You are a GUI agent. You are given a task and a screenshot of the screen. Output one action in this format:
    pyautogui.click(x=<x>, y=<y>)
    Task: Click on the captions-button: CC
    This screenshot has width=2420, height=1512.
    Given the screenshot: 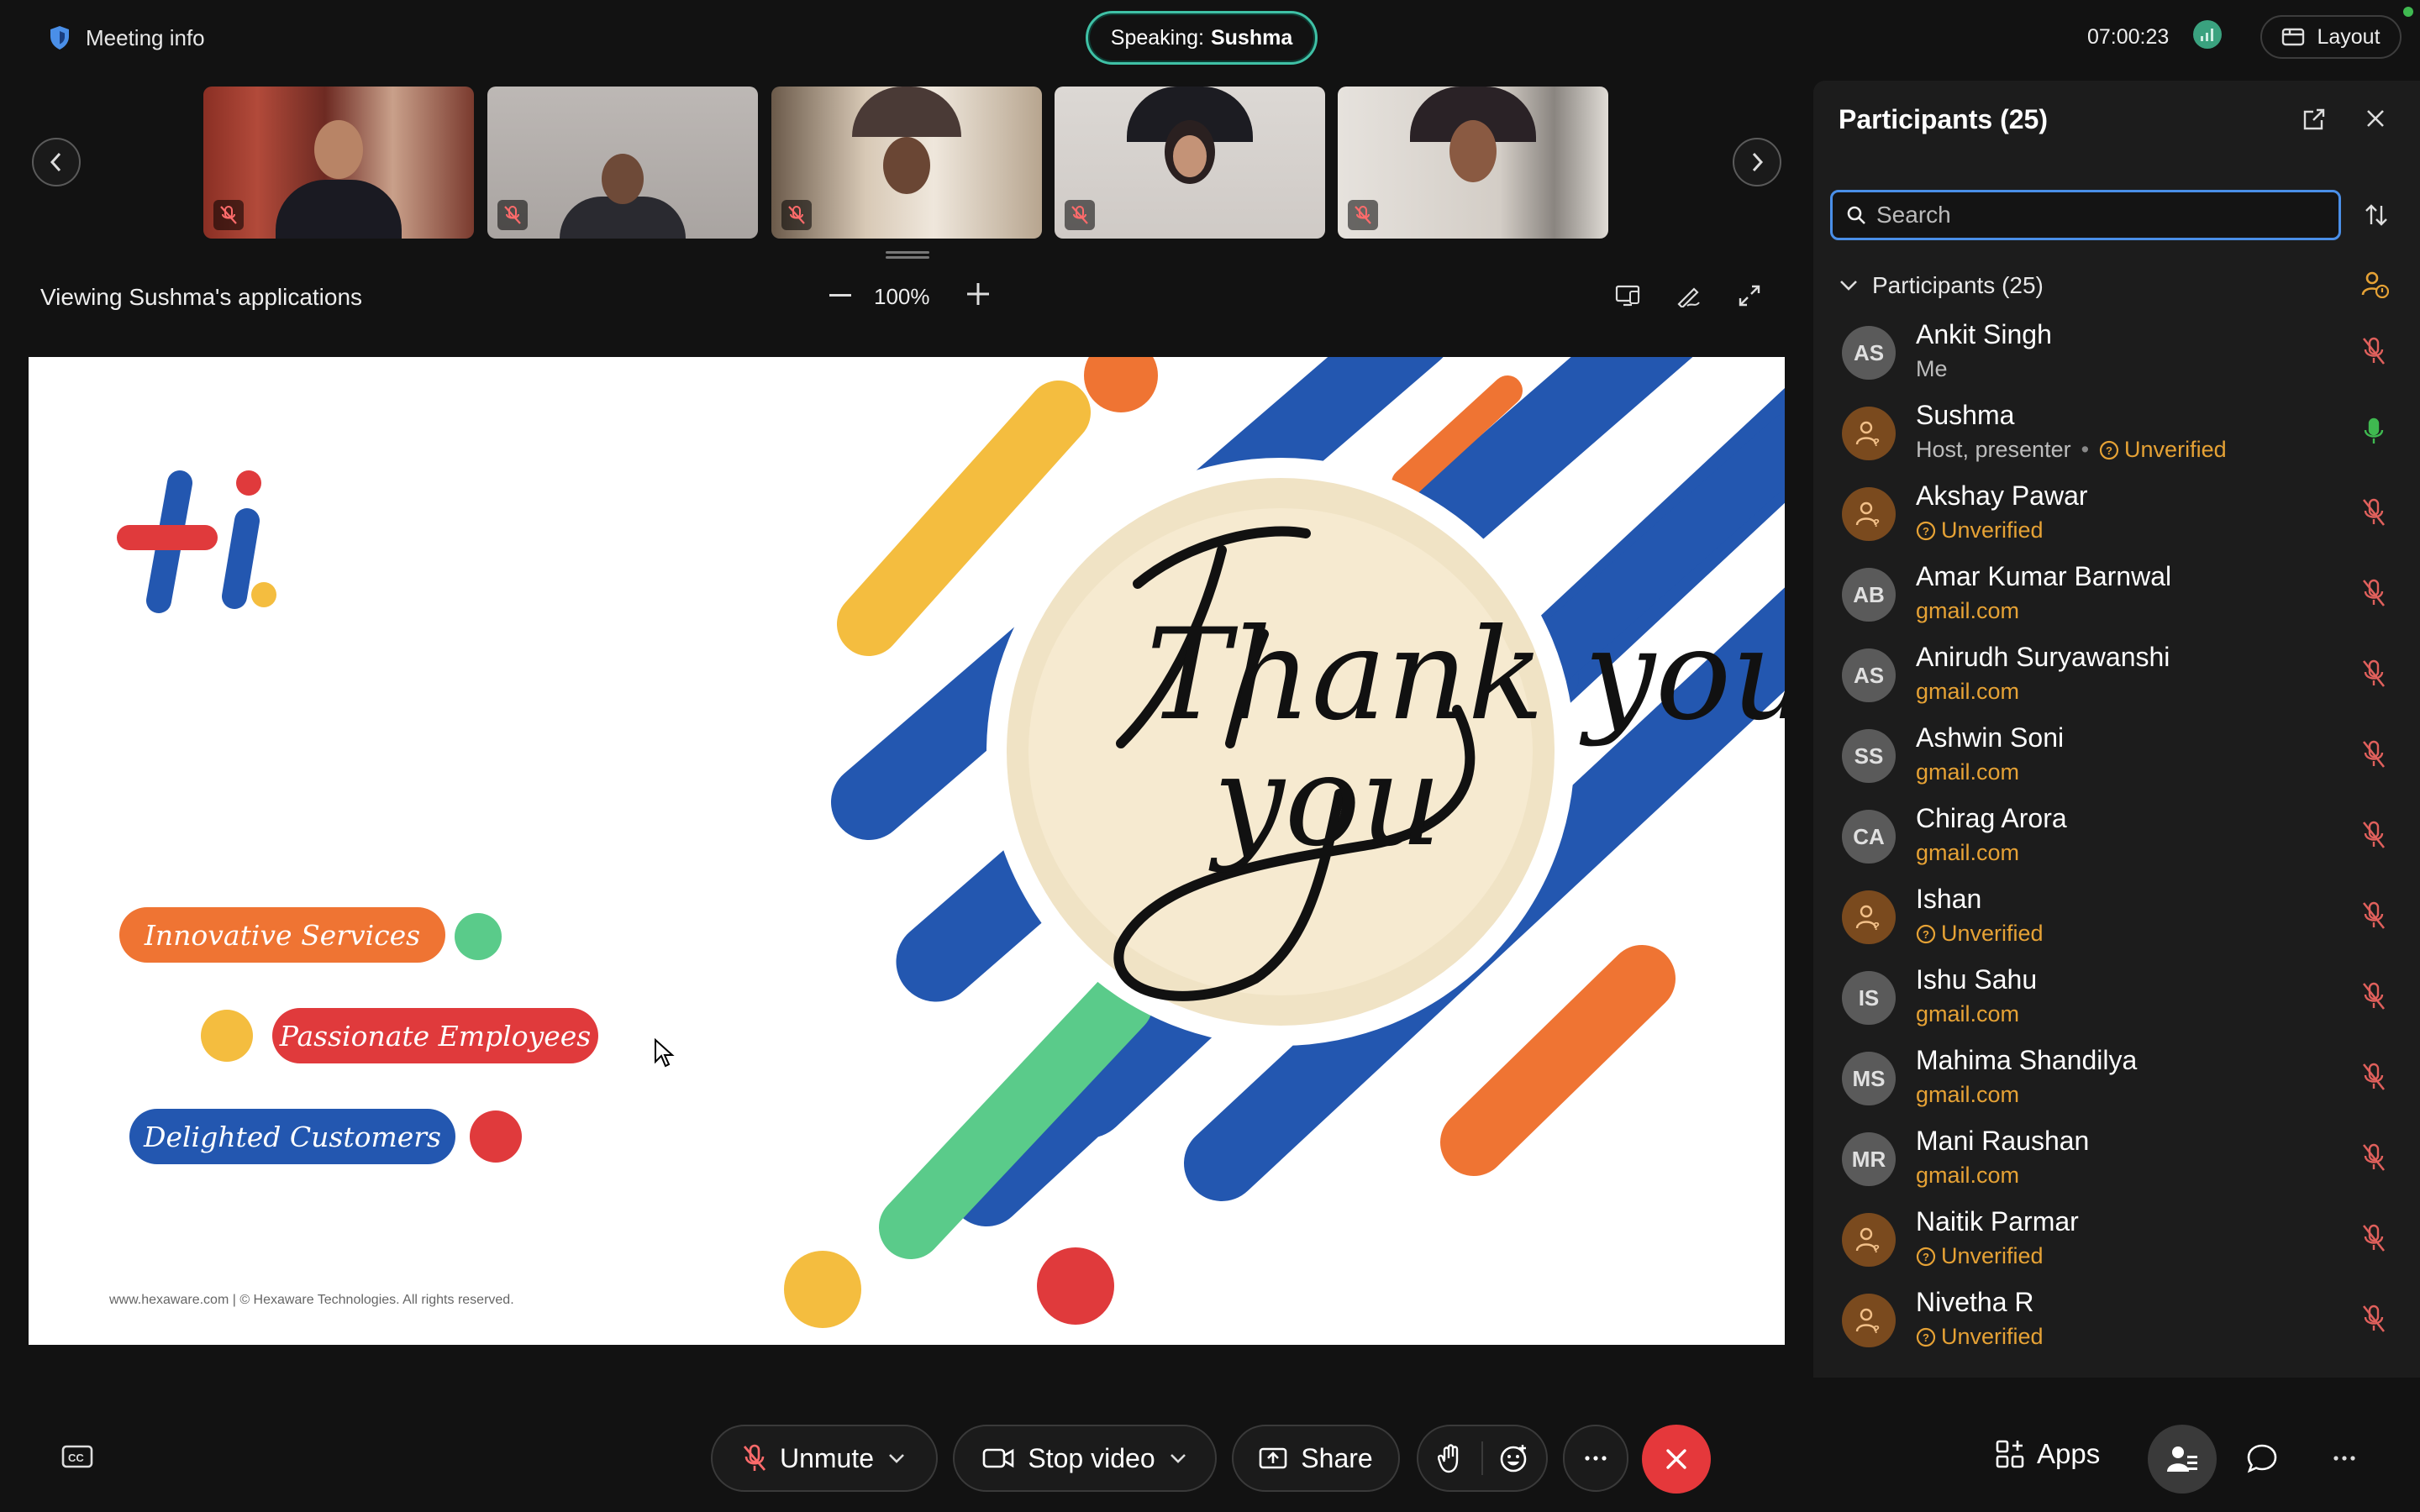 What is the action you would take?
    pyautogui.click(x=77, y=1457)
    